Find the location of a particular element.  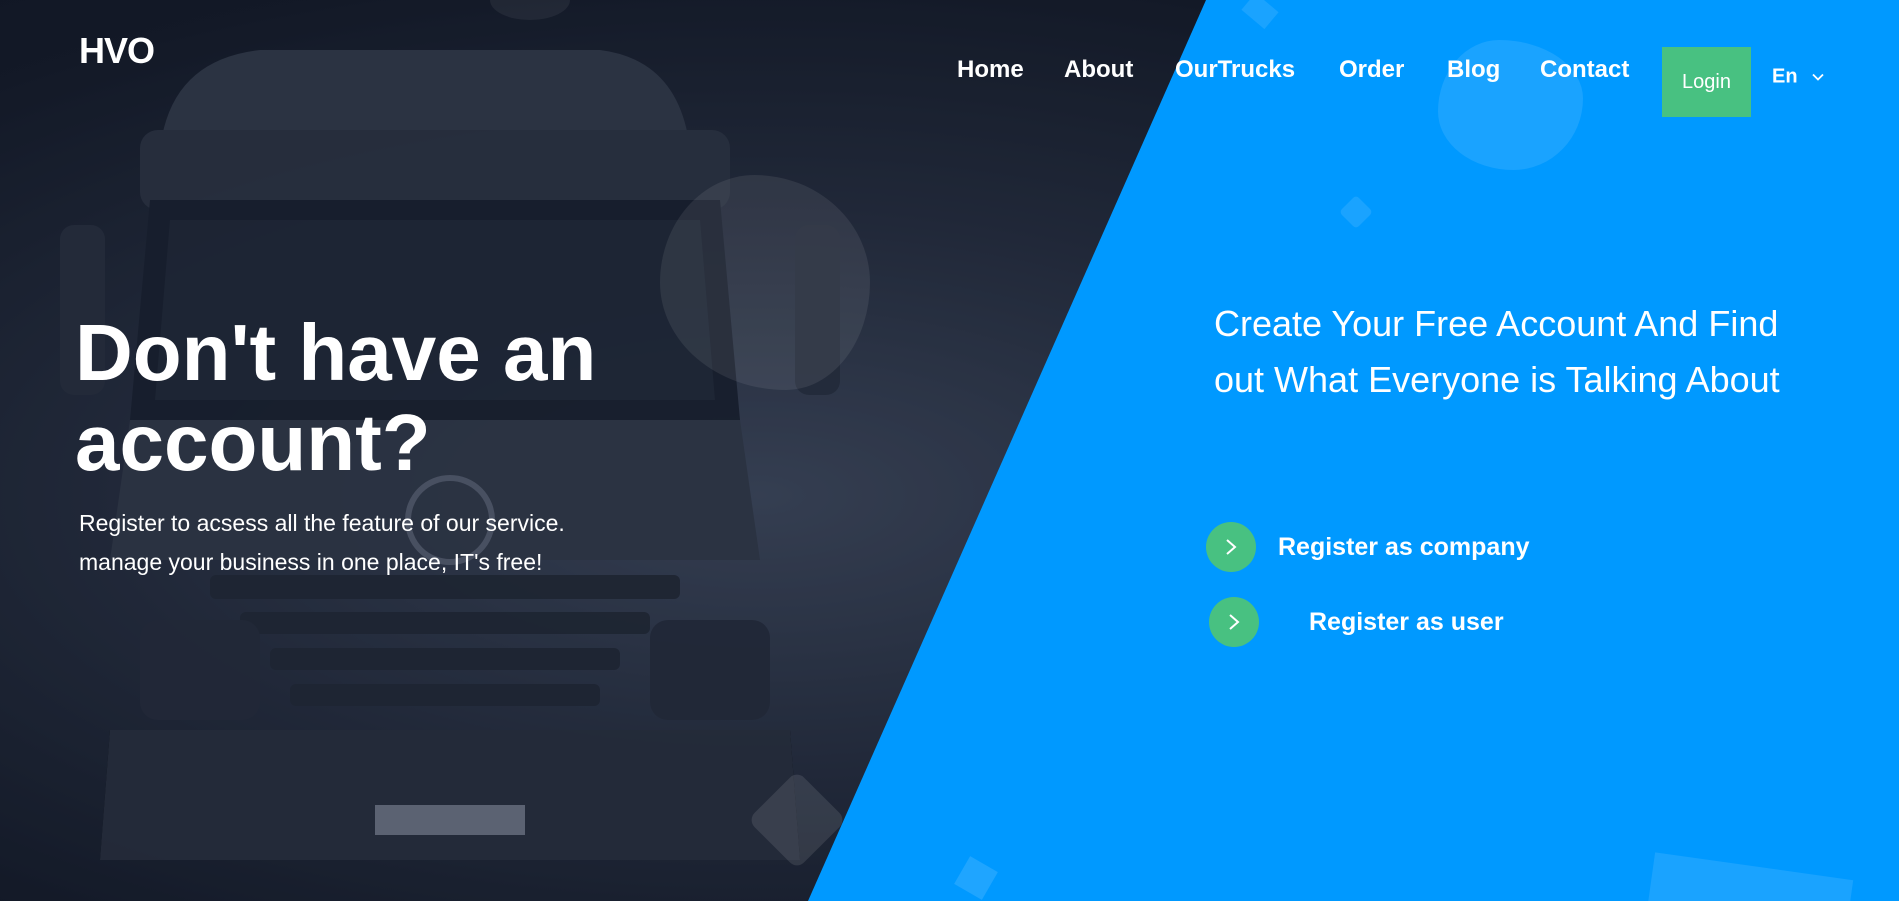

logo: HVO is located at coordinates (117, 51).